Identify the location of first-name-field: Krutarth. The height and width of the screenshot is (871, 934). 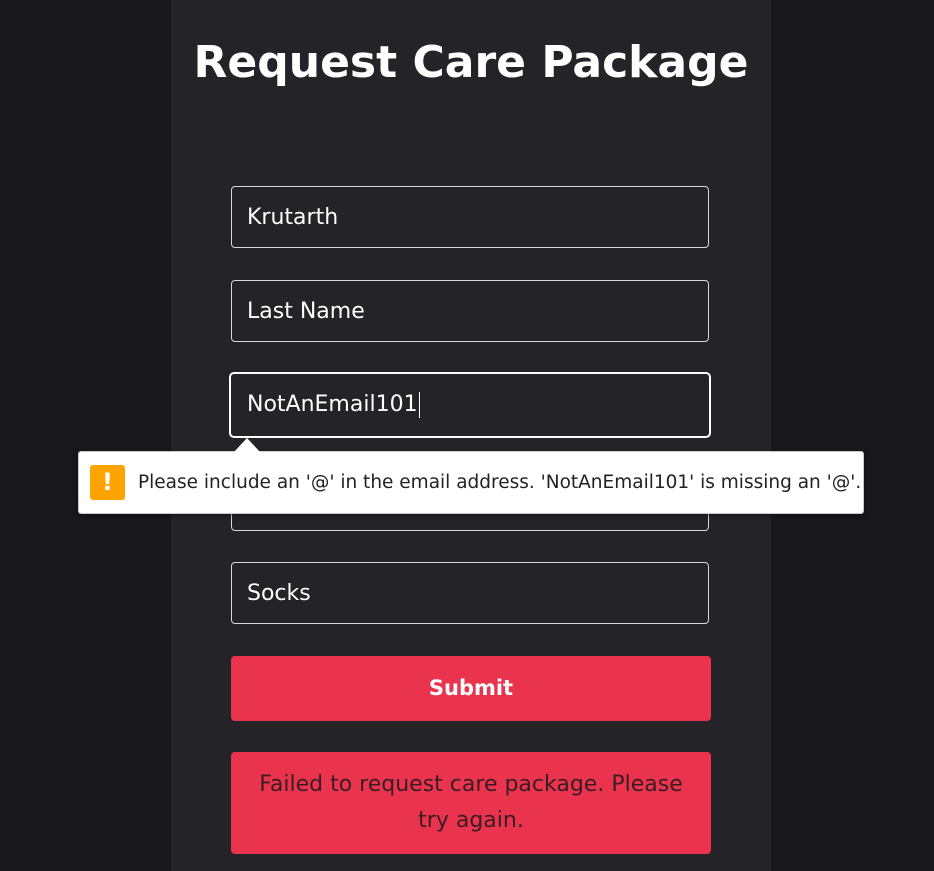
(470, 217).